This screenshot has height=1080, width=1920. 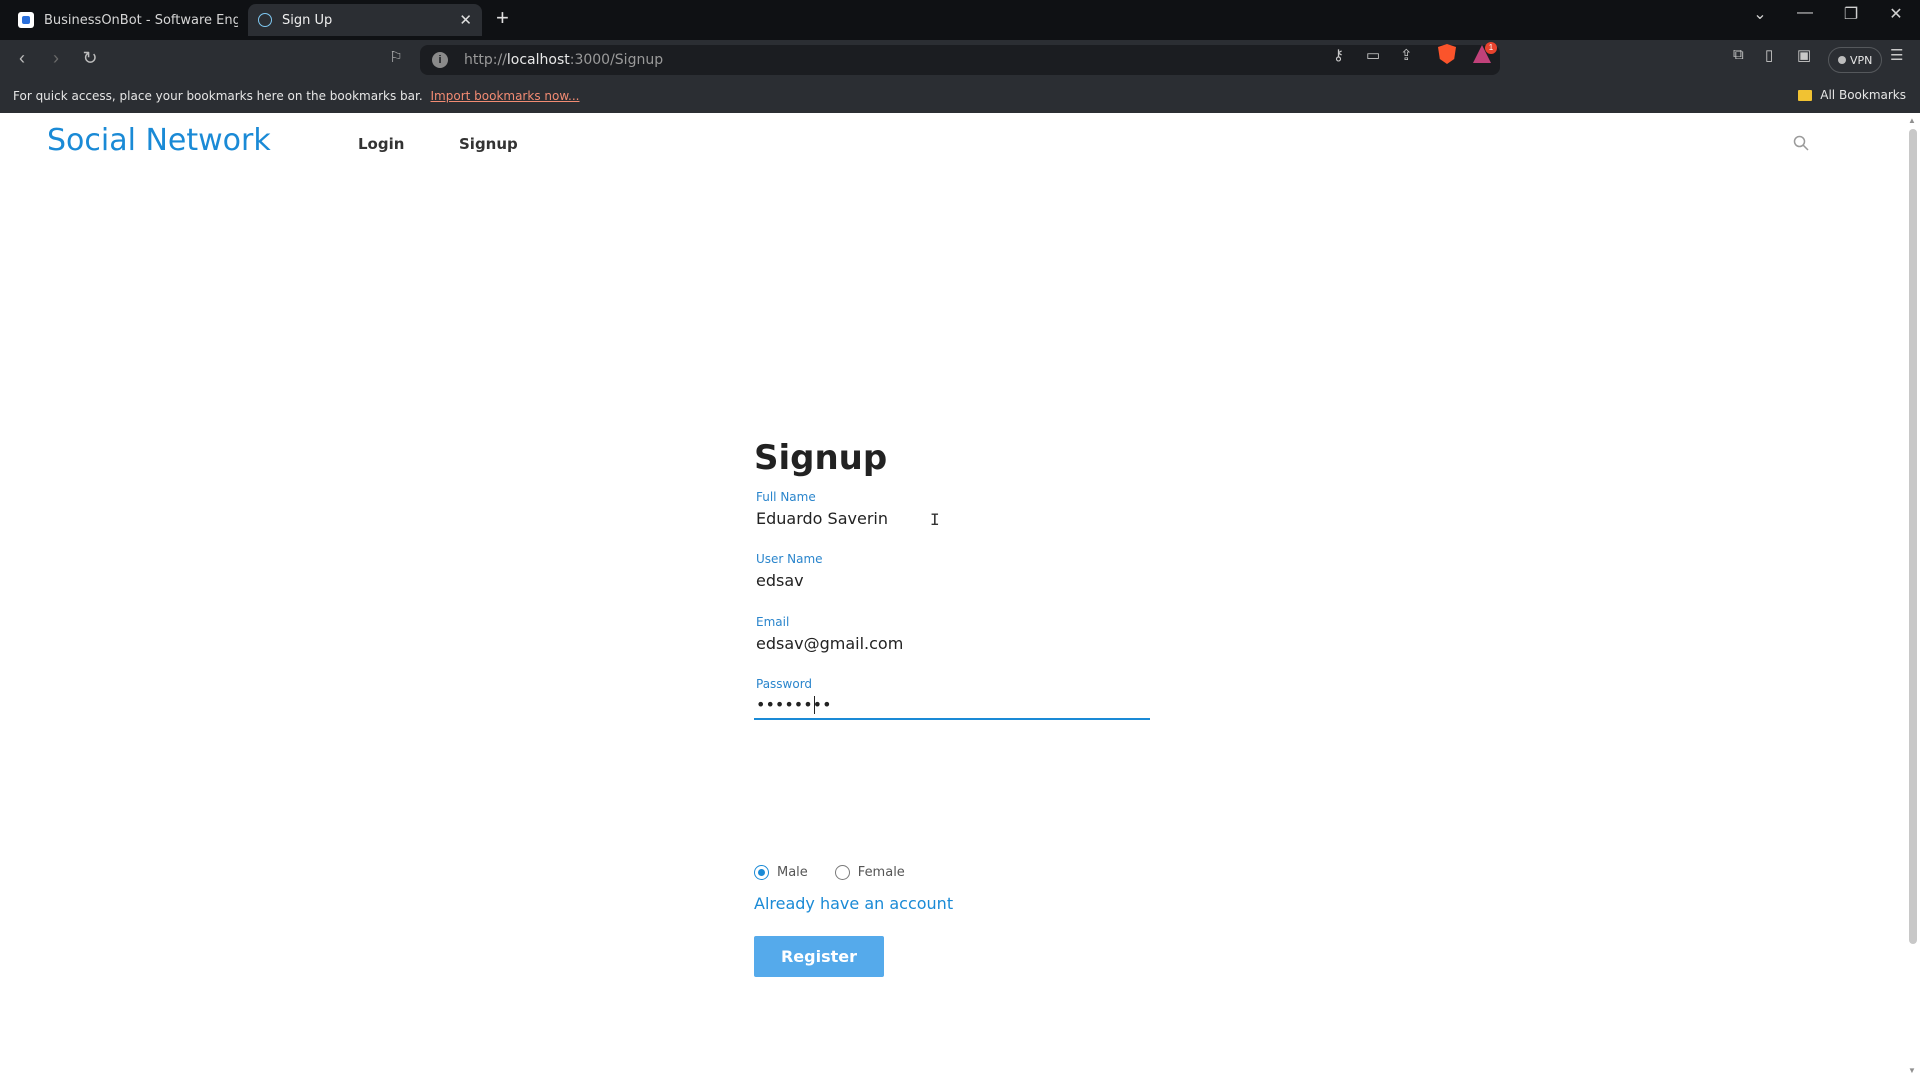 What do you see at coordinates (952, 580) in the screenshot?
I see `user-name-input` at bounding box center [952, 580].